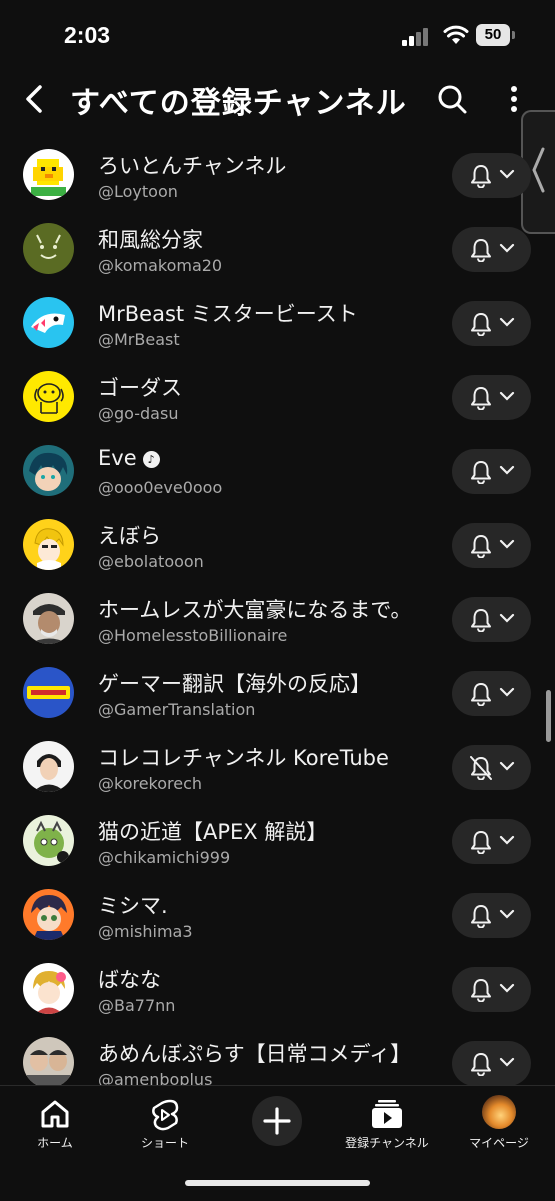 This screenshot has width=555, height=1201. I want to click on create-button, so click(277, 1121).